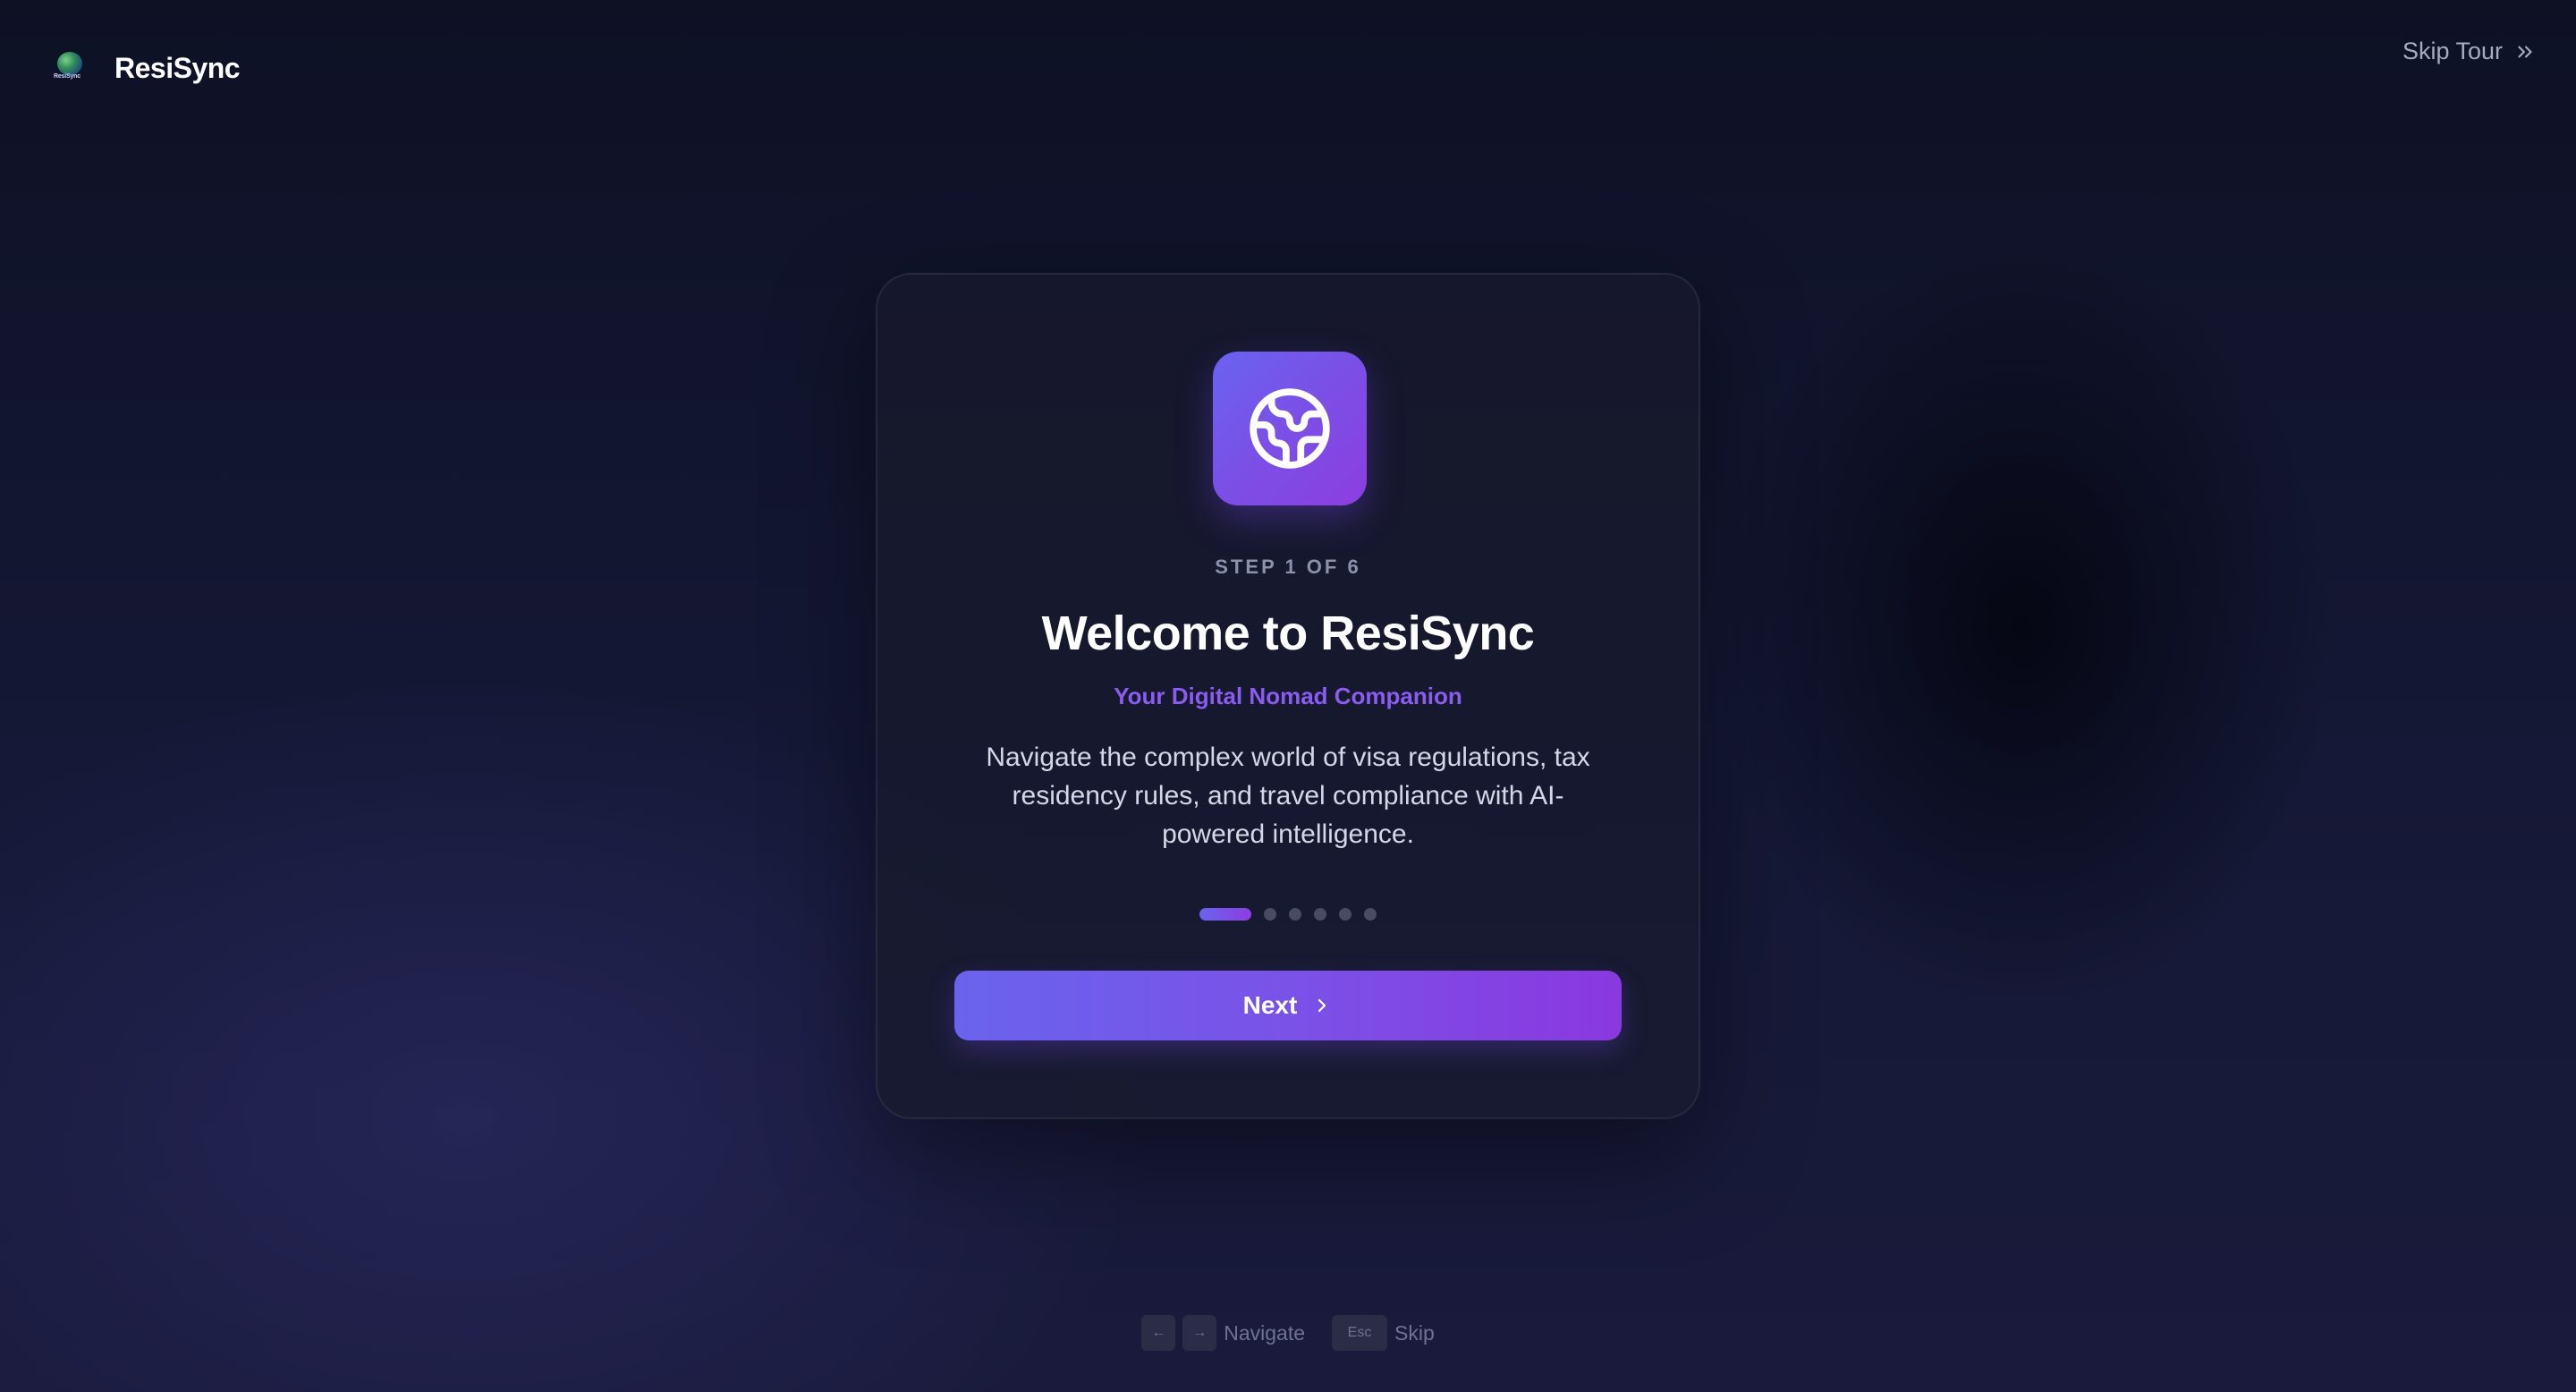 The image size is (2576, 1392). Describe the element at coordinates (1288, 914) in the screenshot. I see `progress-dots` at that location.